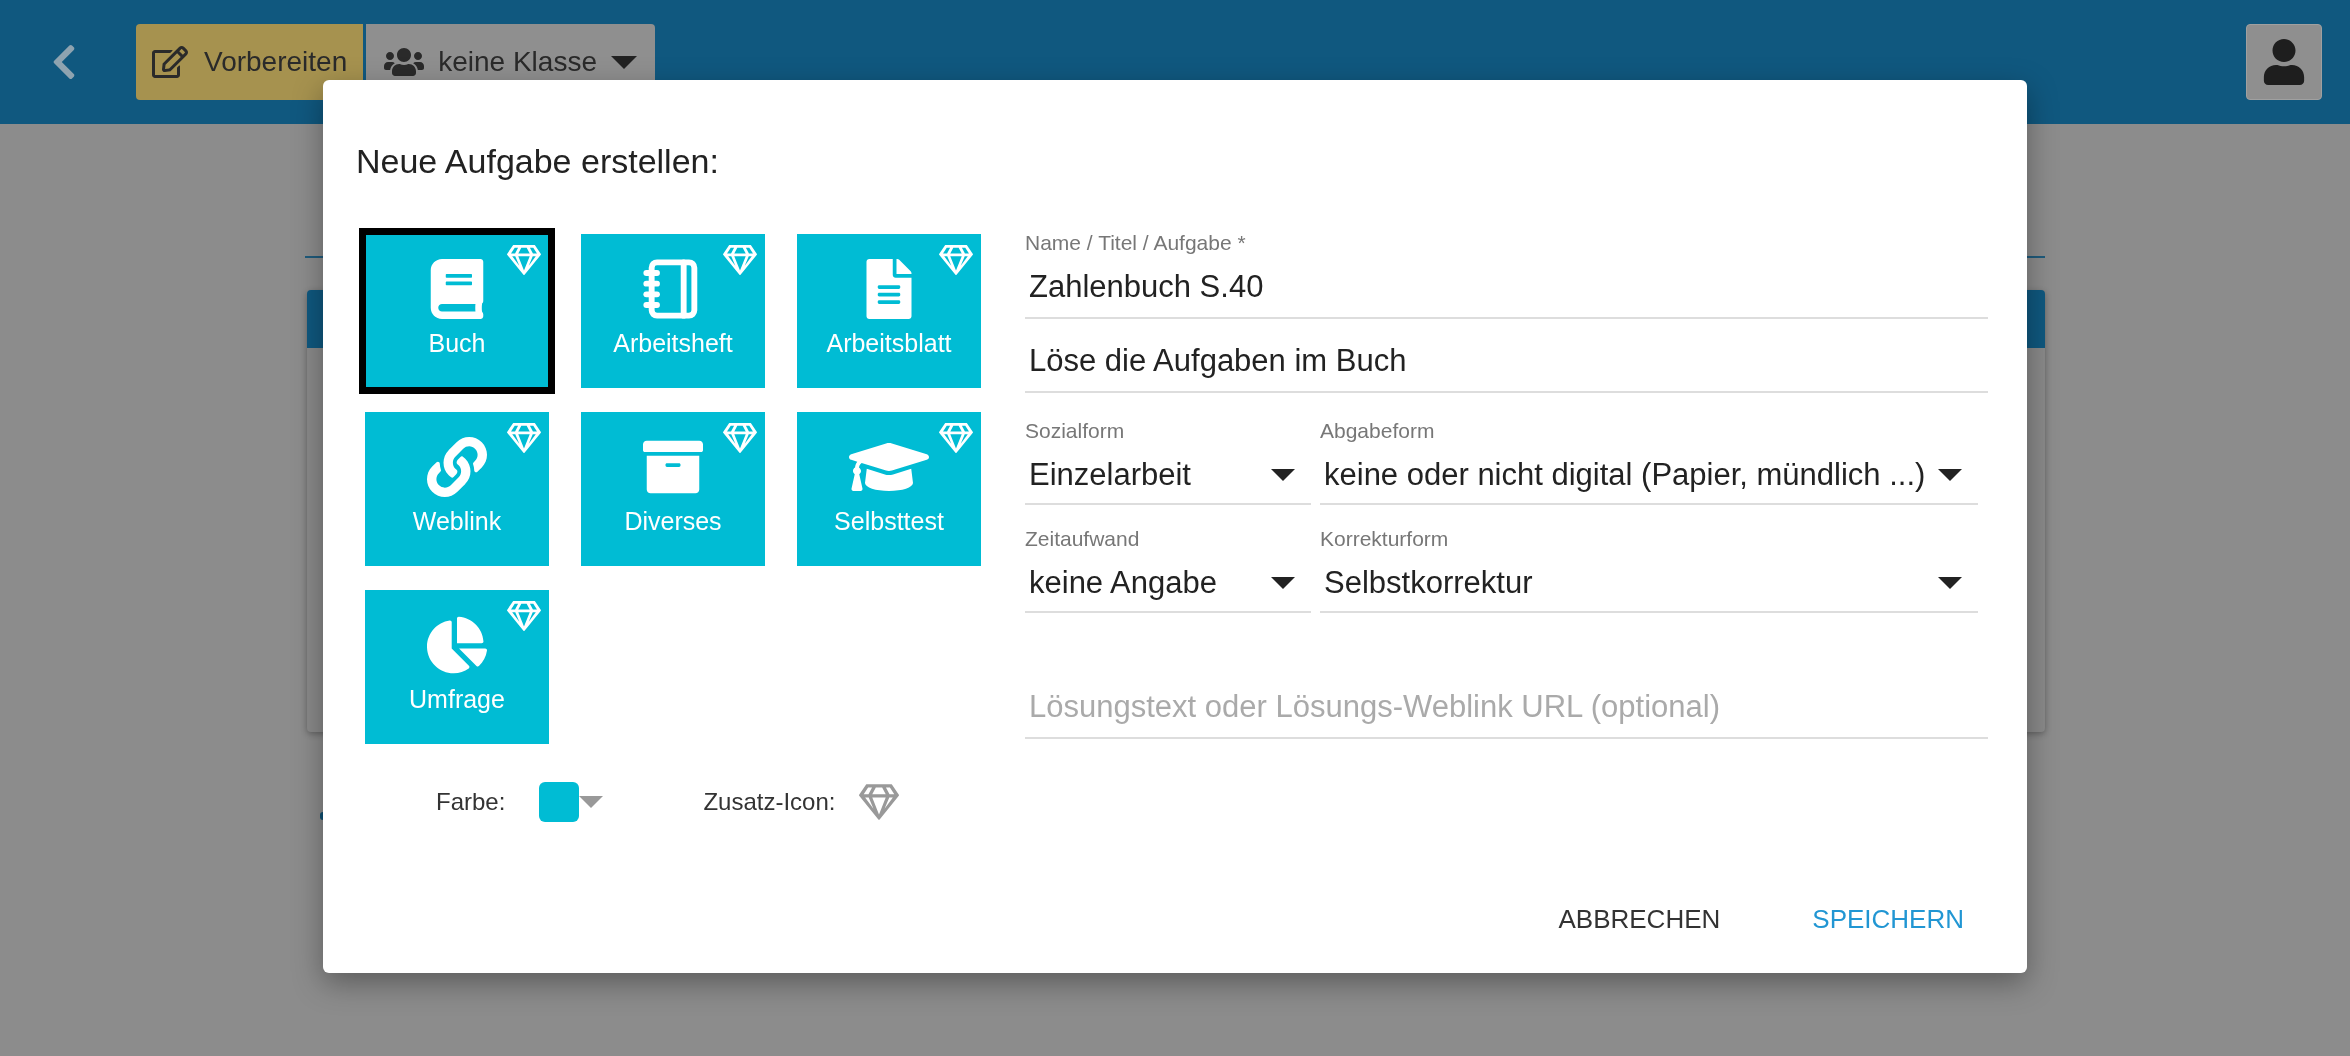 The height and width of the screenshot is (1056, 2350). What do you see at coordinates (250, 62) in the screenshot?
I see `mode-button: Vorbereiten` at bounding box center [250, 62].